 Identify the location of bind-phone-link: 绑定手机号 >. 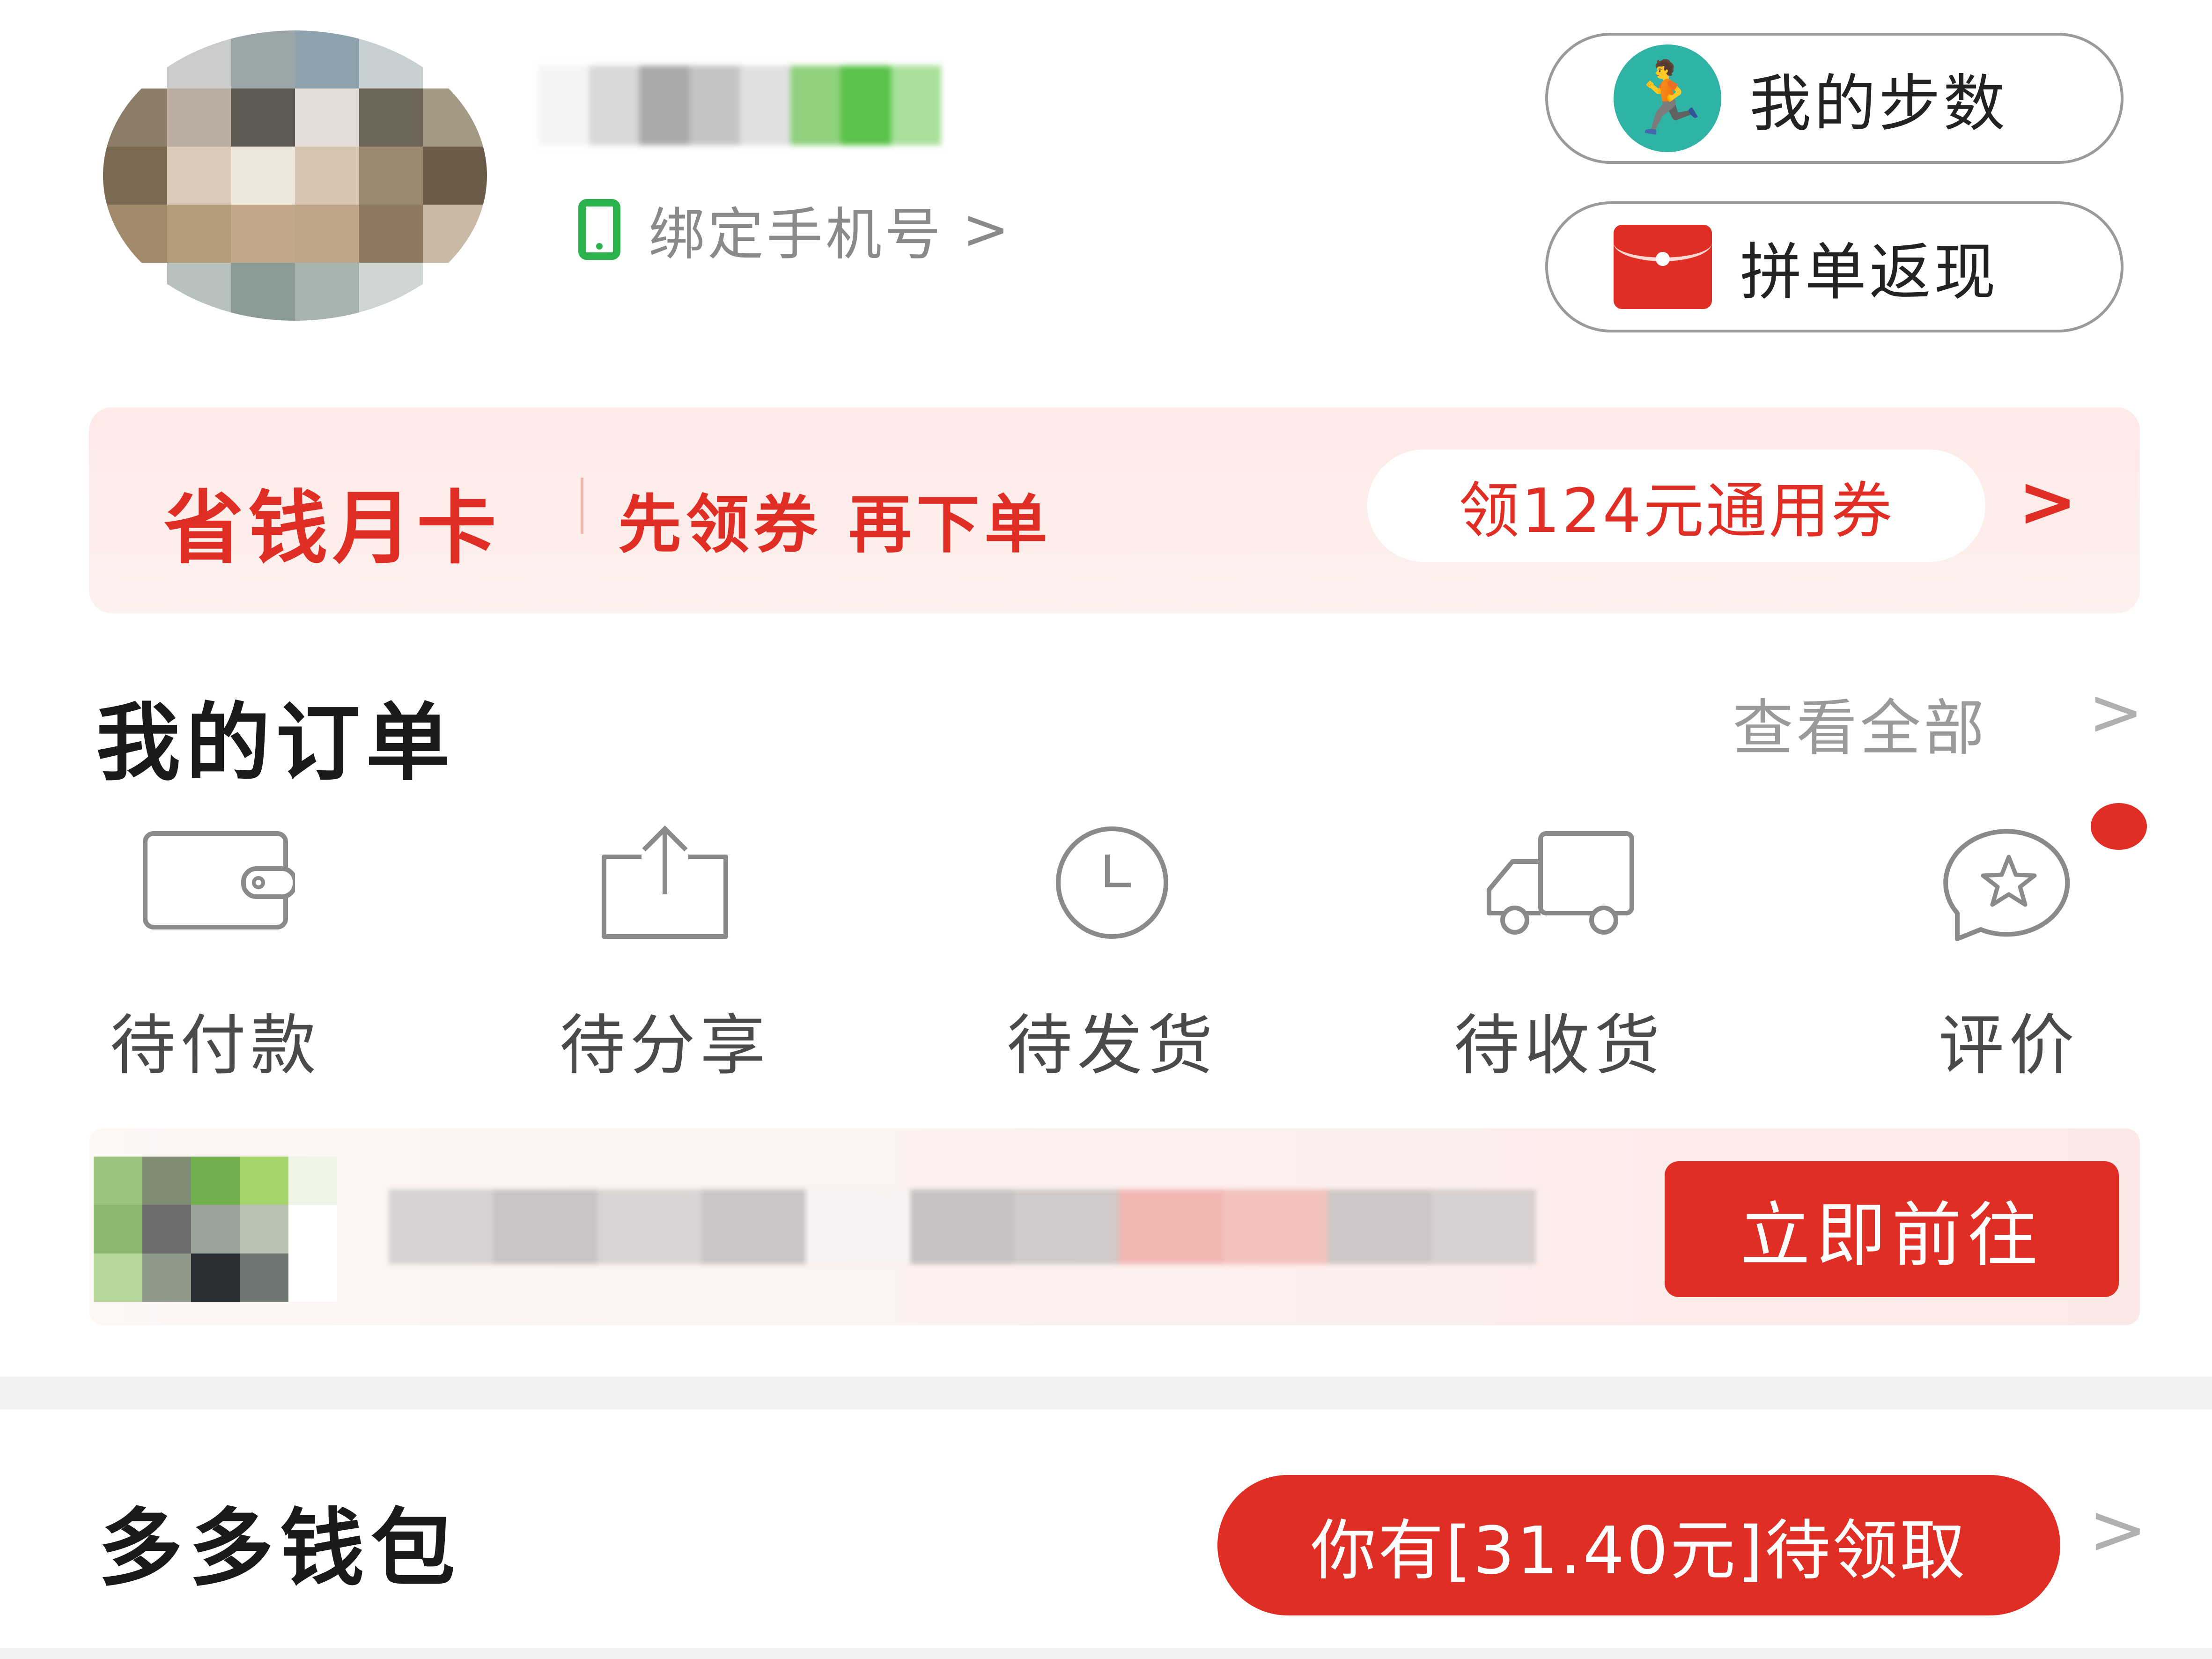
(794, 230).